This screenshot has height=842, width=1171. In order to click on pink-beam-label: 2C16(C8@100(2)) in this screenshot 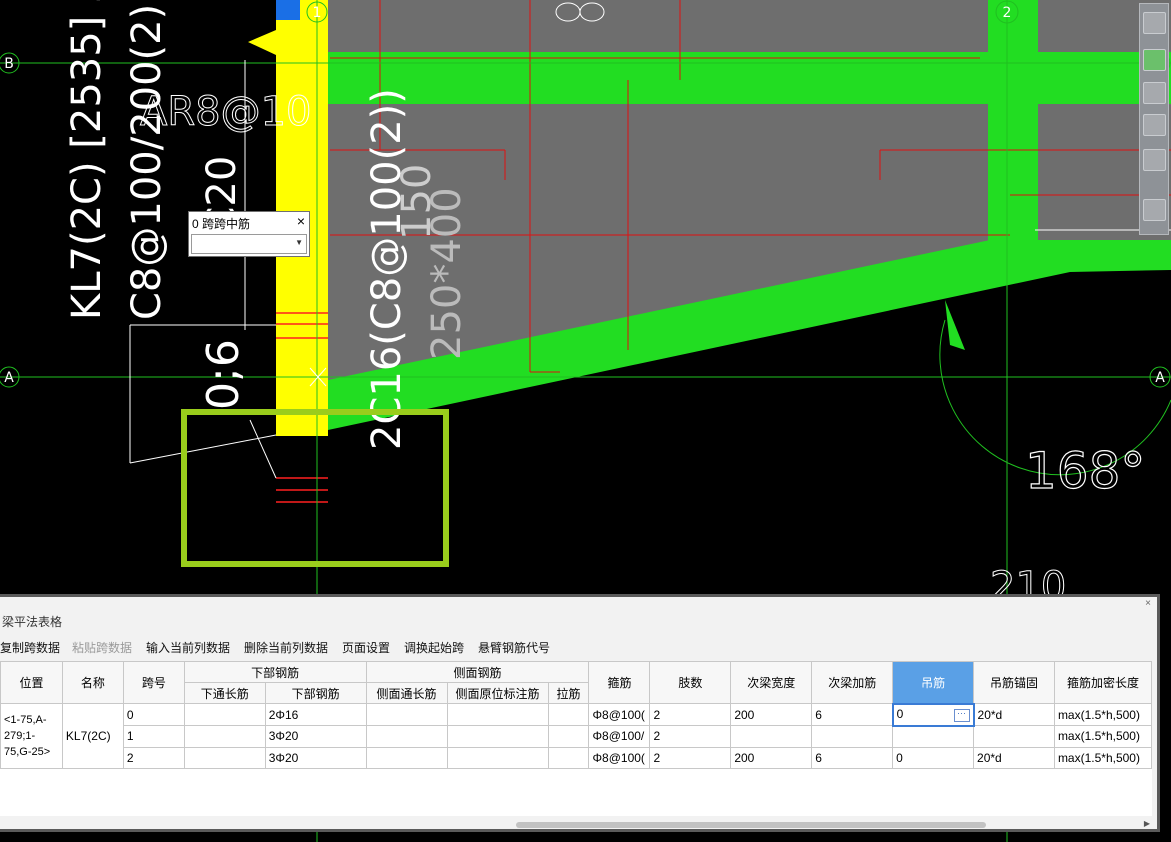, I will do `click(387, 269)`.